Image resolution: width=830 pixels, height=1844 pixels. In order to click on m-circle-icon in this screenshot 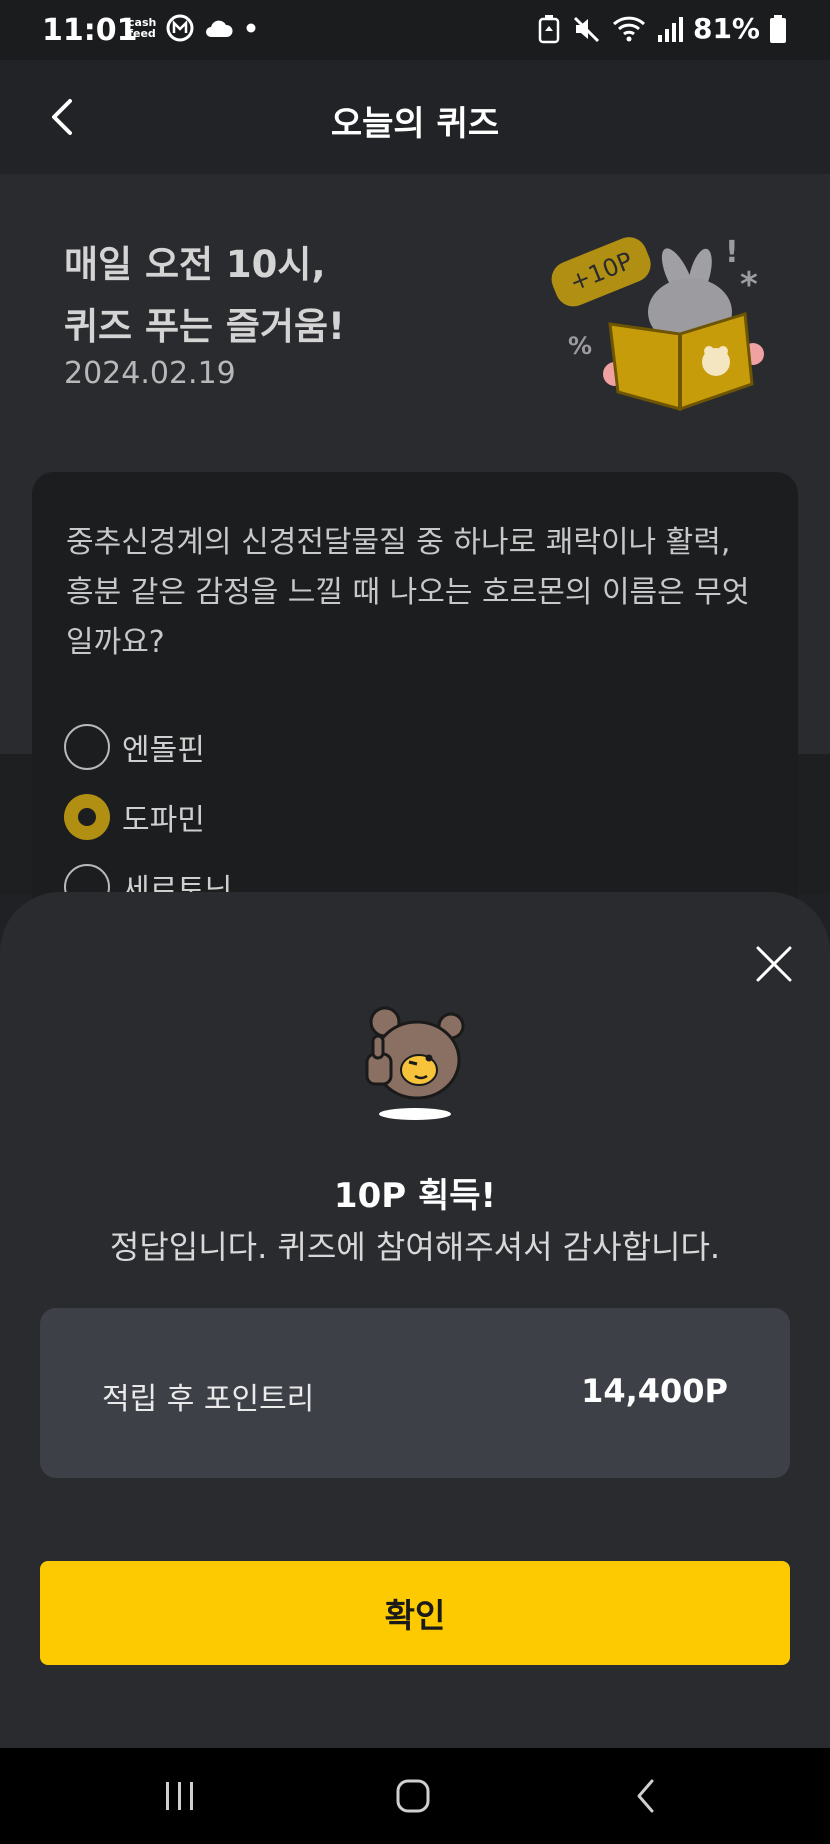, I will do `click(180, 28)`.